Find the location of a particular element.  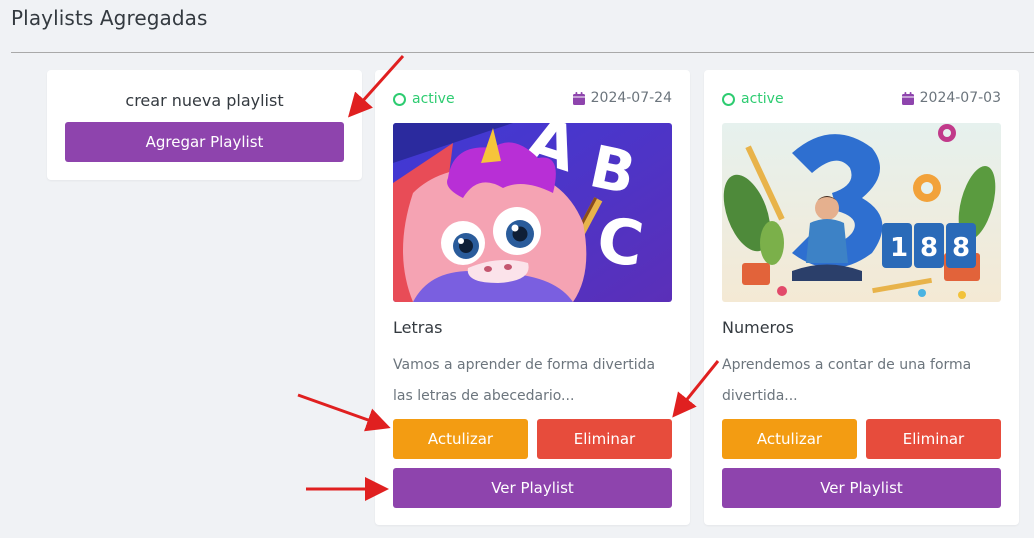

date-label: 2024-07-03 is located at coordinates (960, 98).